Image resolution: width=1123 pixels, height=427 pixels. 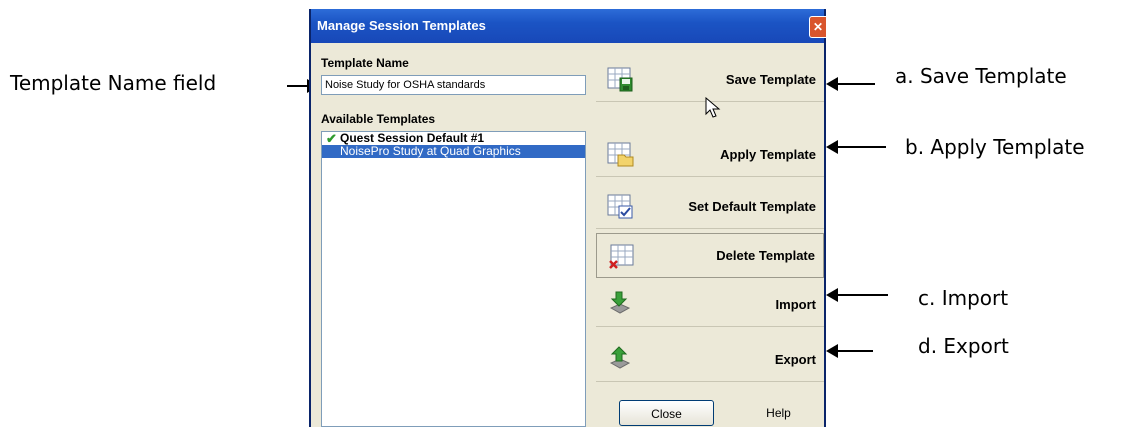 What do you see at coordinates (710, 255) in the screenshot?
I see `delete-template-button: Delete Template` at bounding box center [710, 255].